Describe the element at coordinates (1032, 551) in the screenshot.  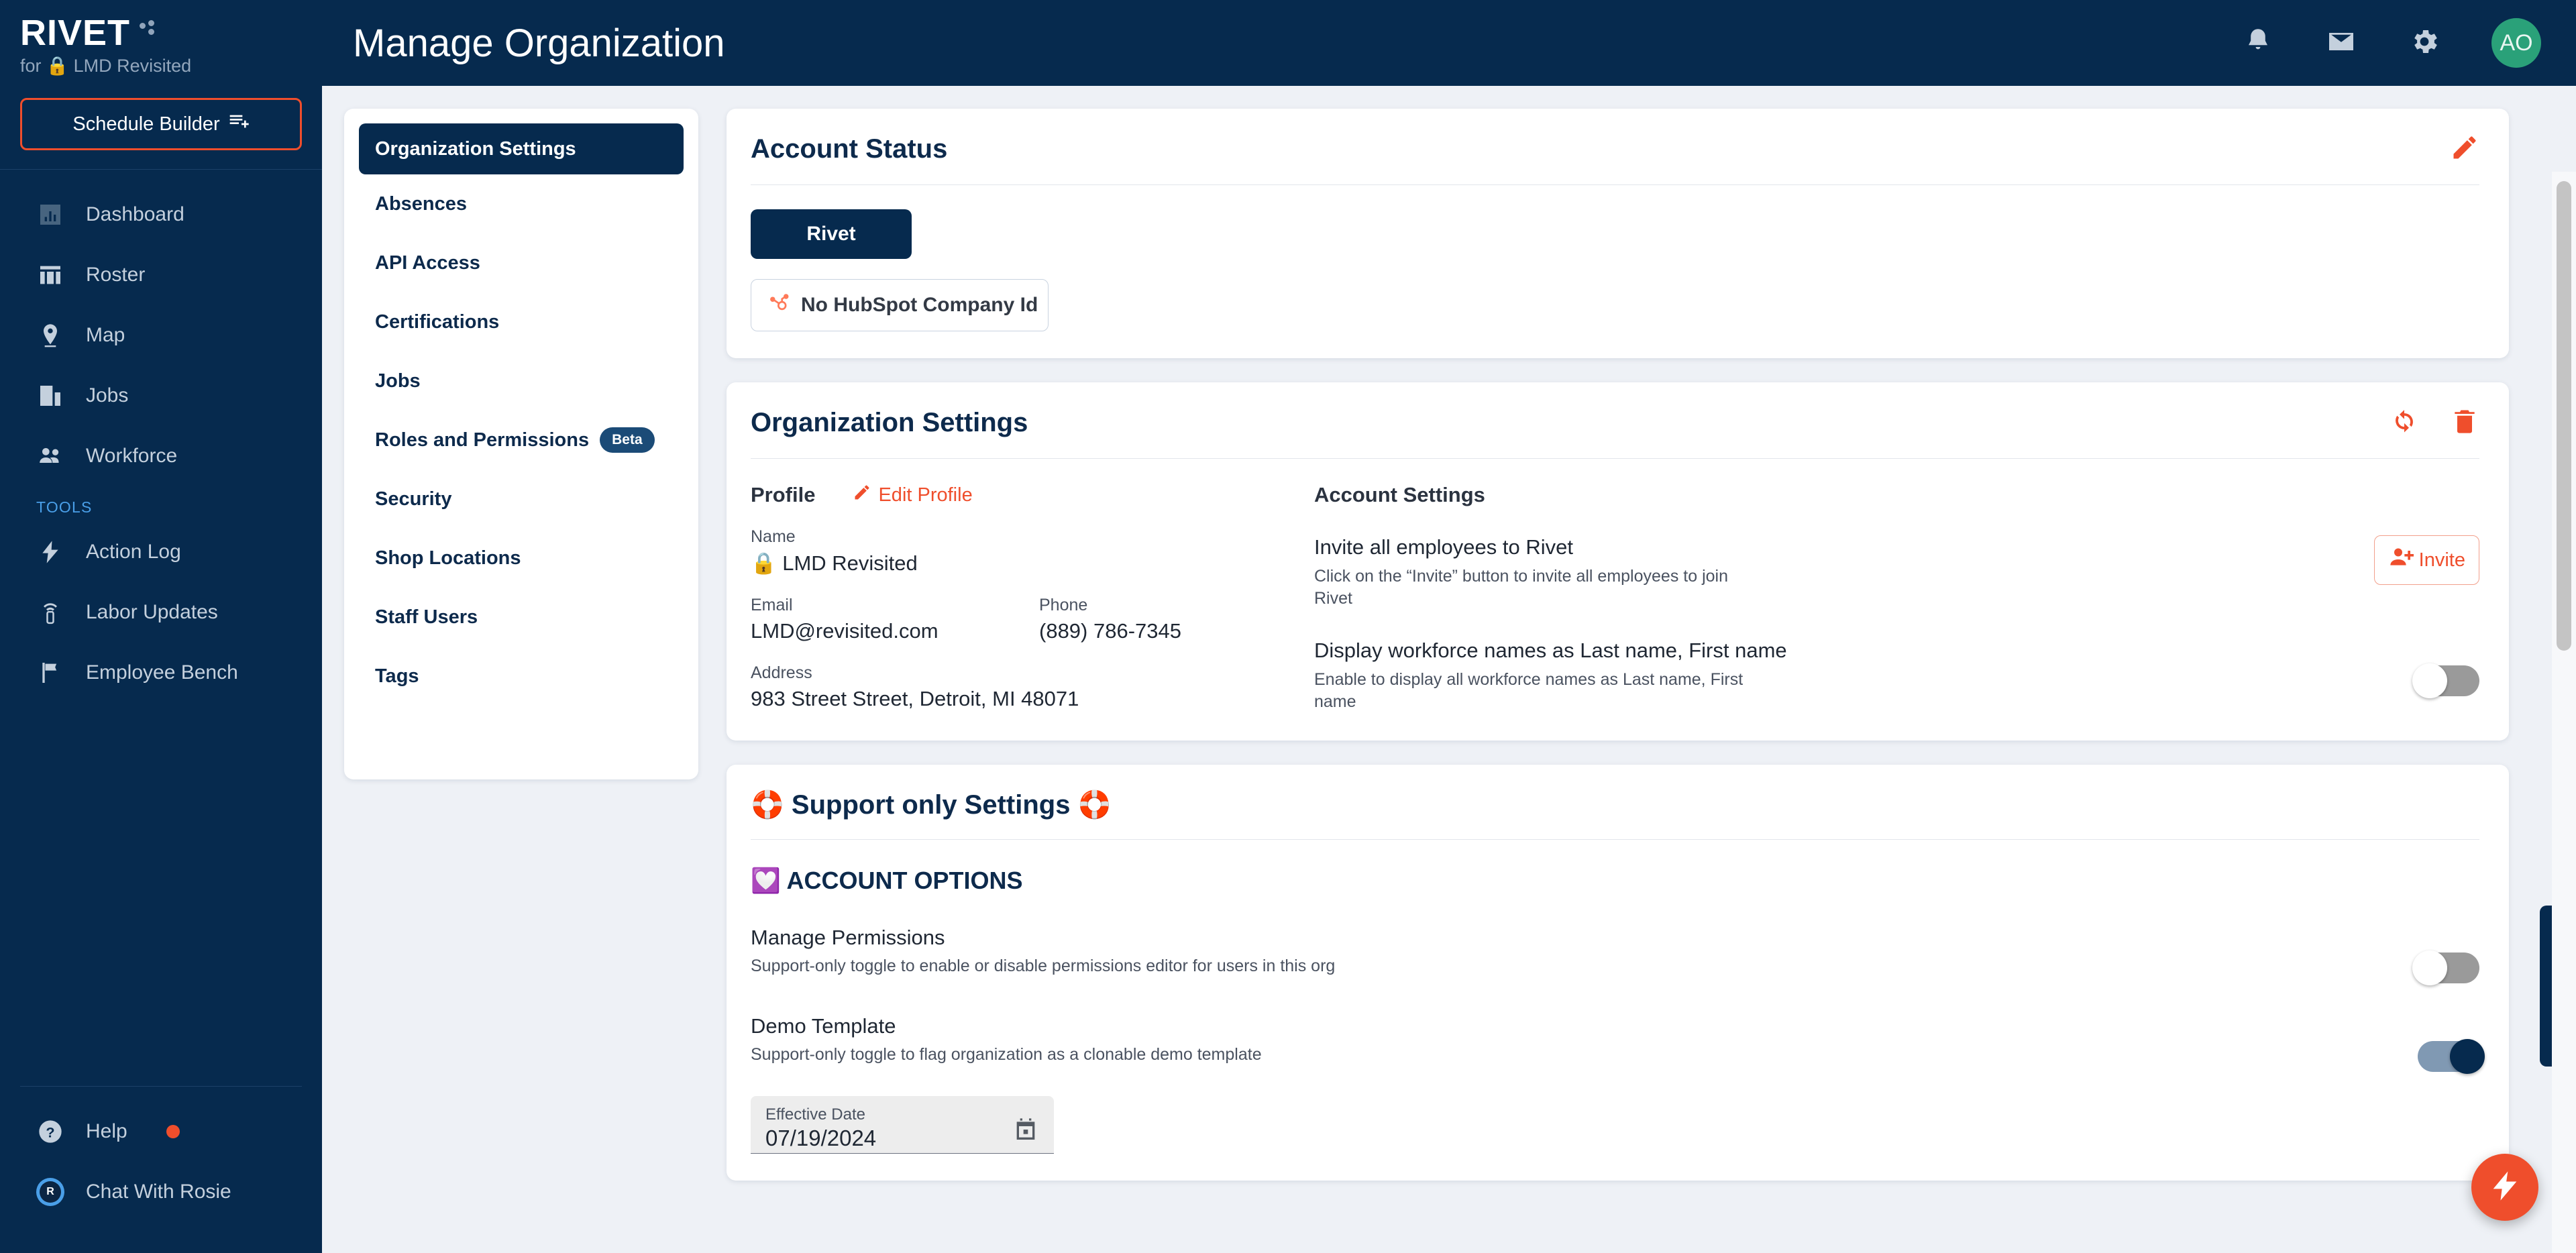
I see `profile-field-name: Name 🔒 LMD Revisited` at that location.